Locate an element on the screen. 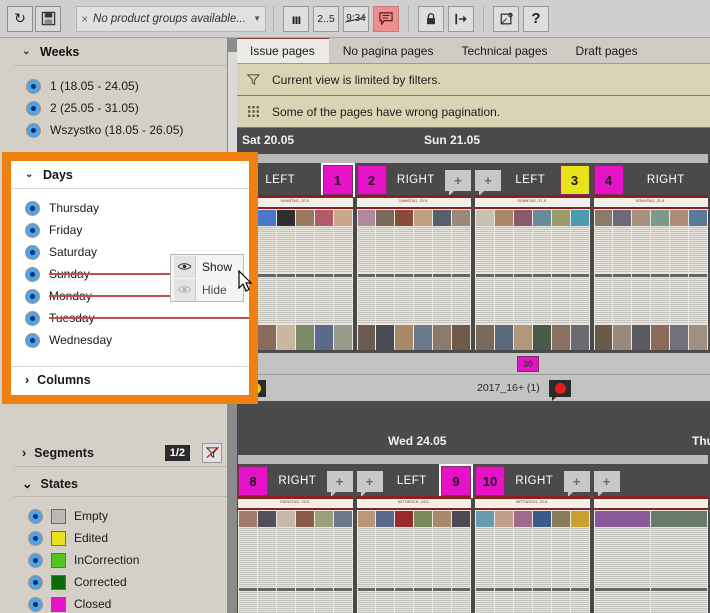  page-header-partial: + is located at coordinates (651, 481).